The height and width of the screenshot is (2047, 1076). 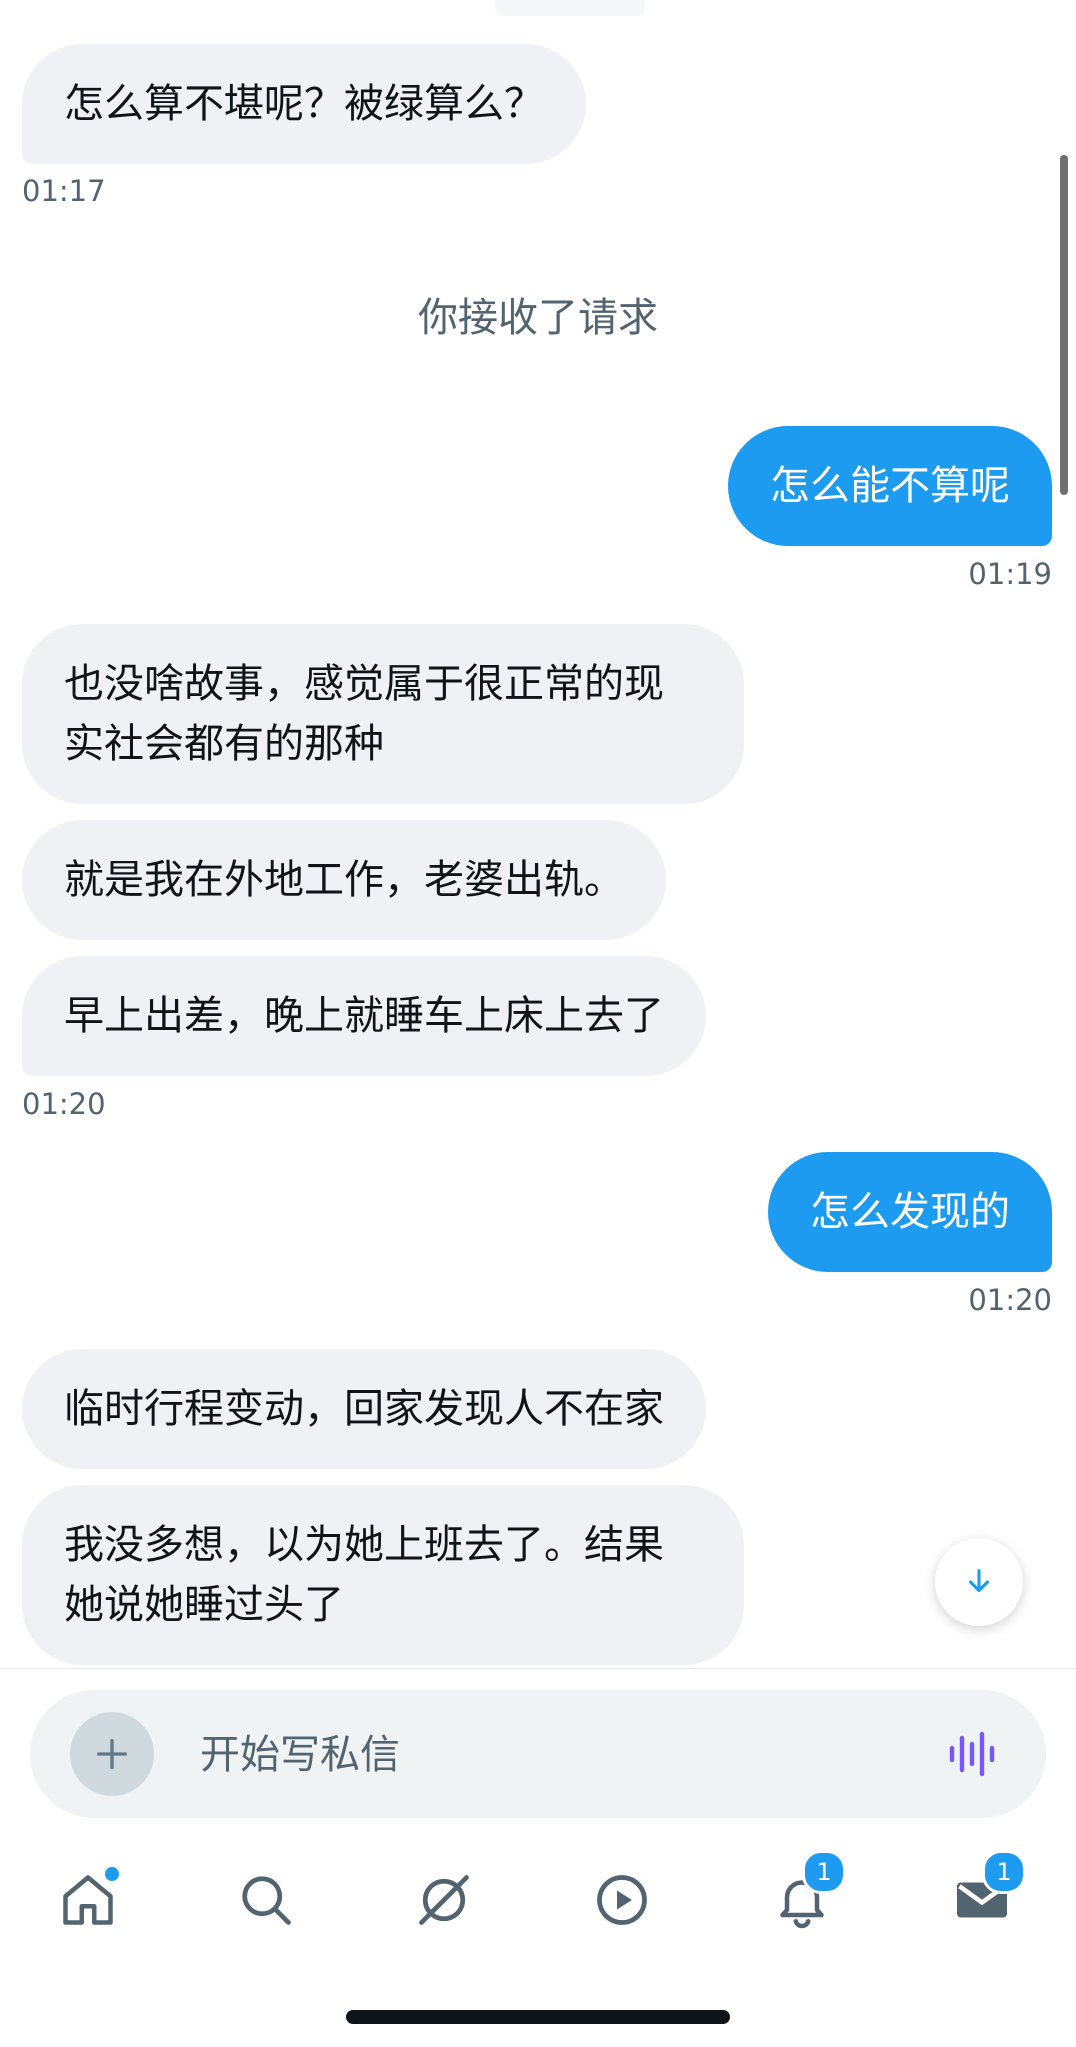 I want to click on arrow-down-icon, so click(x=979, y=1581).